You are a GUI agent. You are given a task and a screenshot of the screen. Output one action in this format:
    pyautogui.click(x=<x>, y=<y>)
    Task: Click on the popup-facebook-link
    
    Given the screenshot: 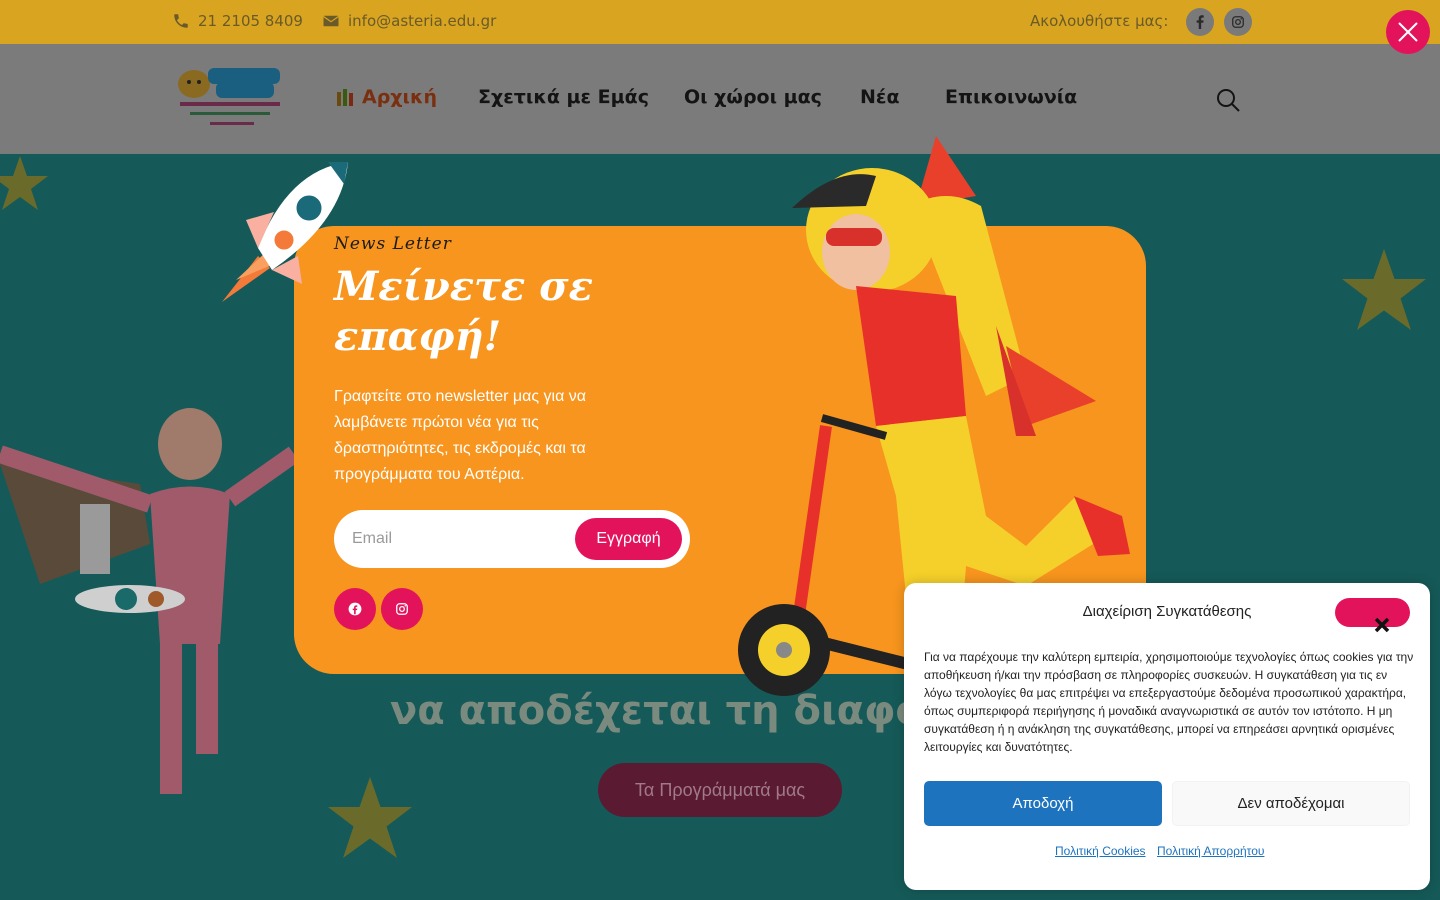 What is the action you would take?
    pyautogui.click(x=355, y=609)
    